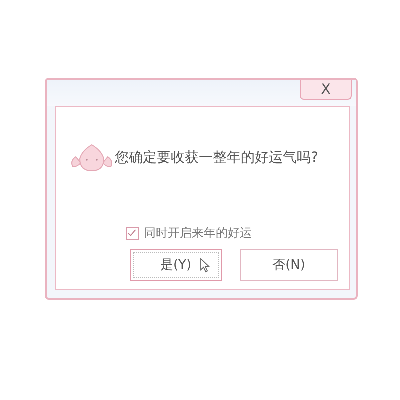  Describe the element at coordinates (326, 90) in the screenshot. I see `close-button: X` at that location.